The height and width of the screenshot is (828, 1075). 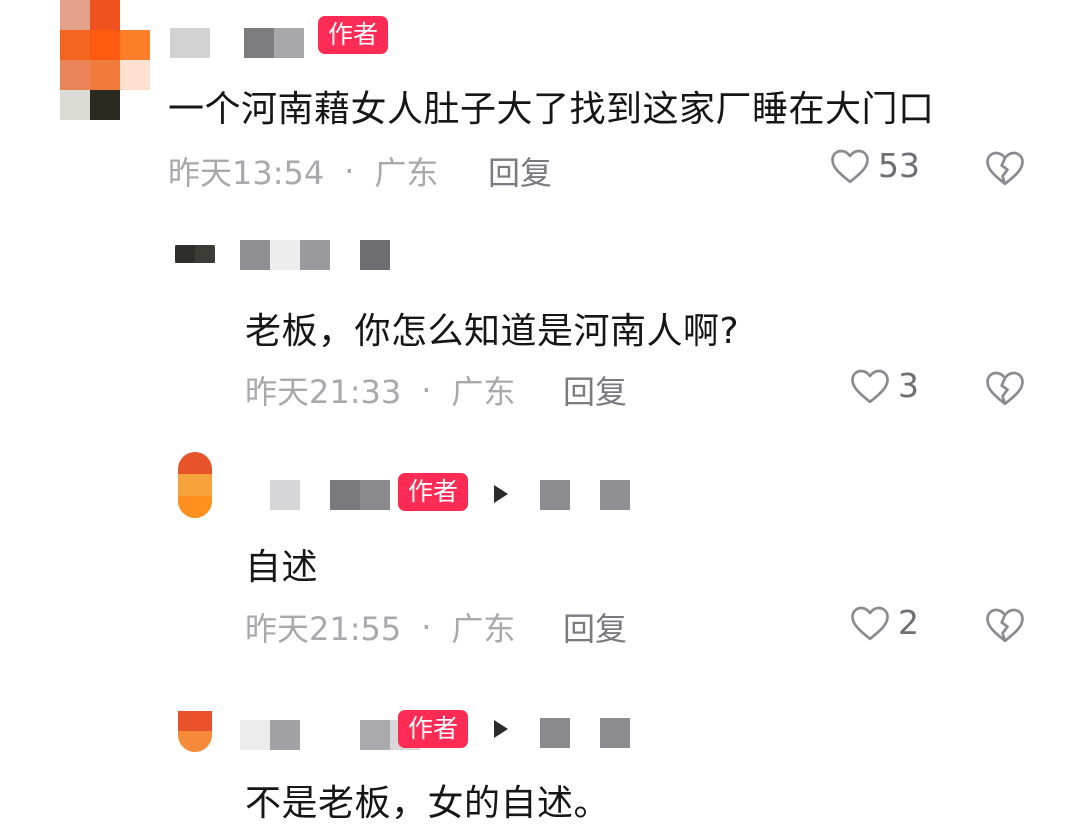 What do you see at coordinates (551, 109) in the screenshot?
I see `comment-text: 一个河南藉女人肚子大了找到这家厂睡在大门口` at bounding box center [551, 109].